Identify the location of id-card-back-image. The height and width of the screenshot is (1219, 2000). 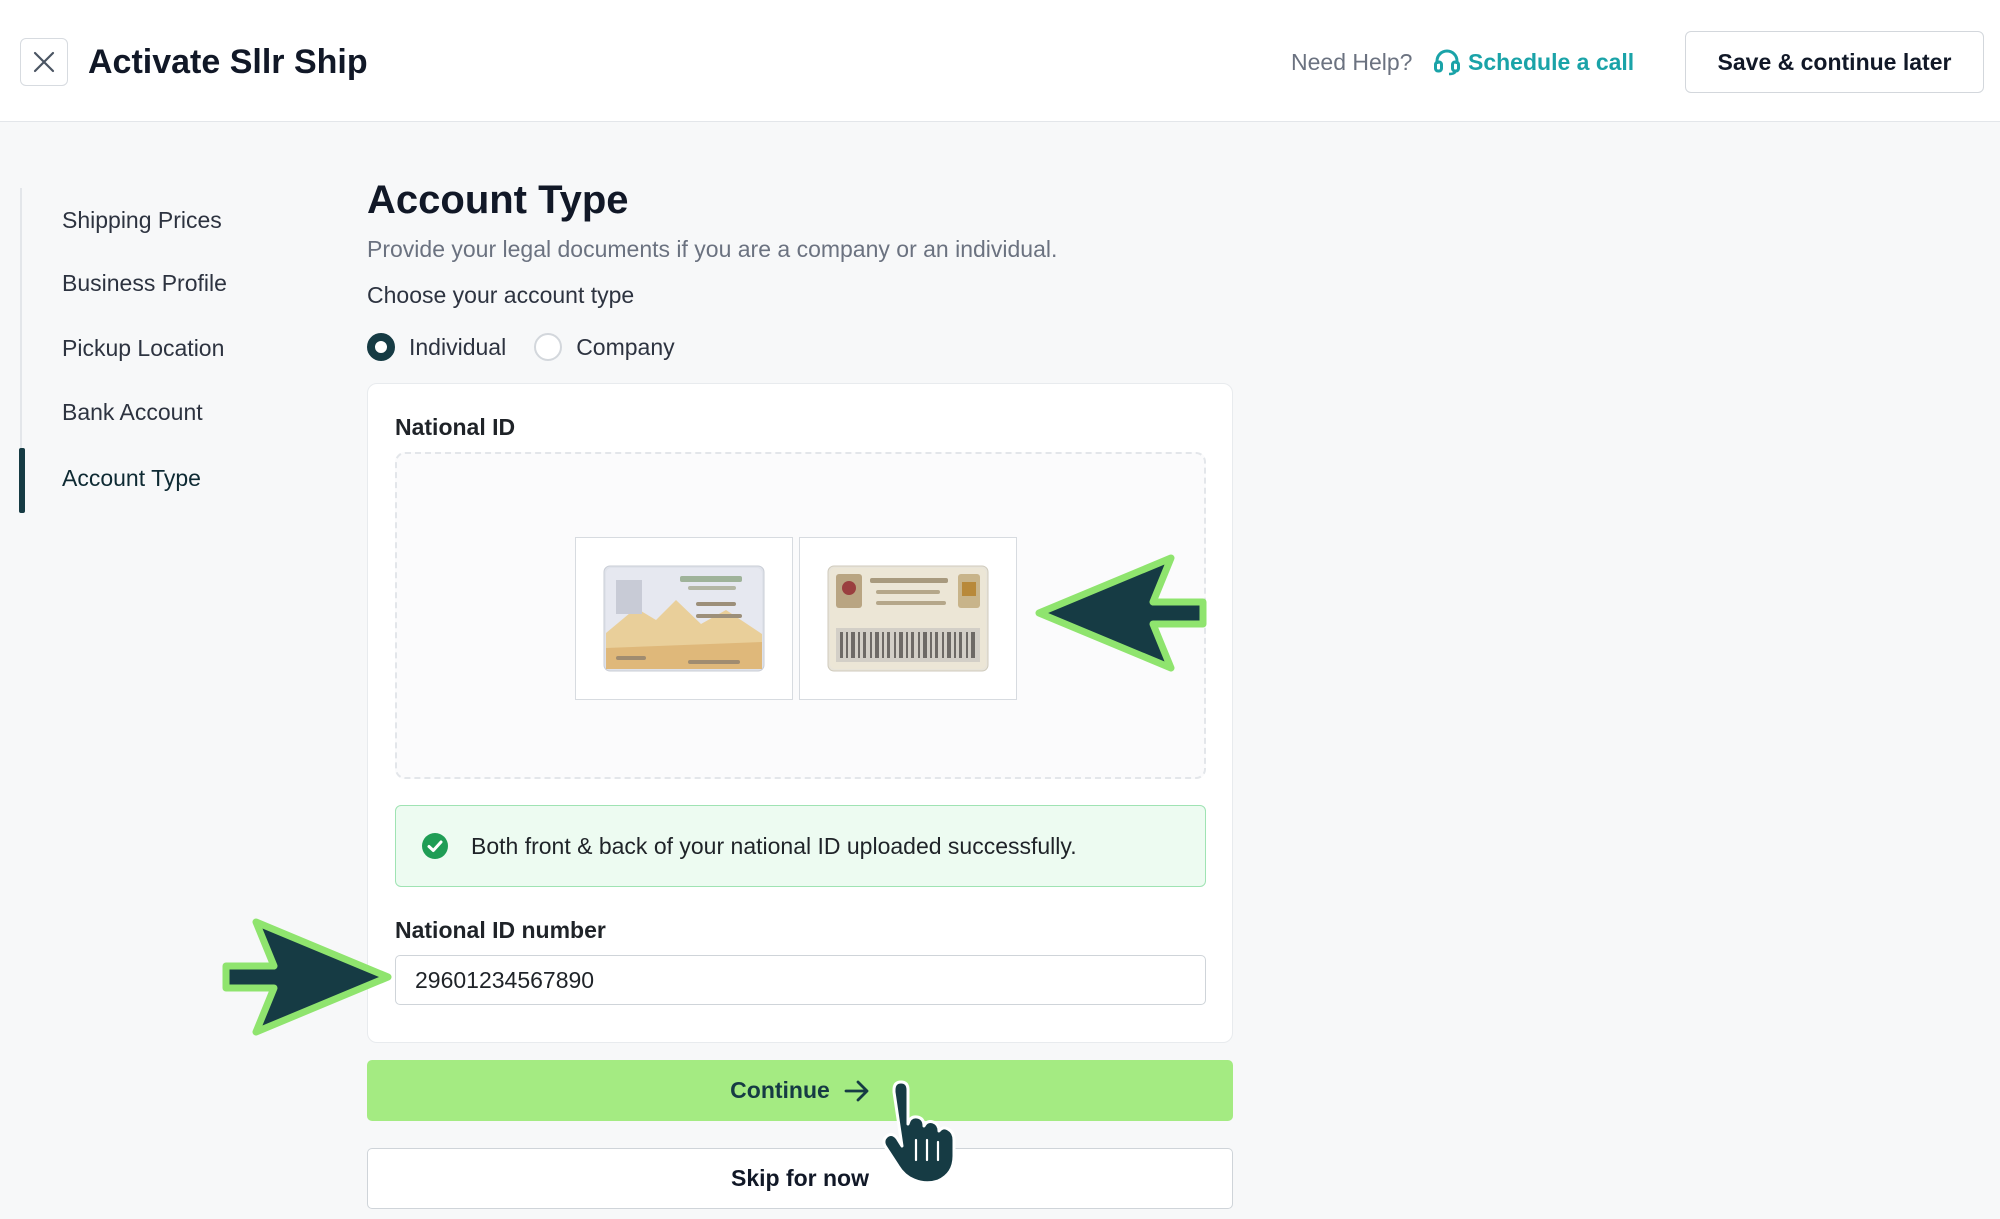
(908, 618).